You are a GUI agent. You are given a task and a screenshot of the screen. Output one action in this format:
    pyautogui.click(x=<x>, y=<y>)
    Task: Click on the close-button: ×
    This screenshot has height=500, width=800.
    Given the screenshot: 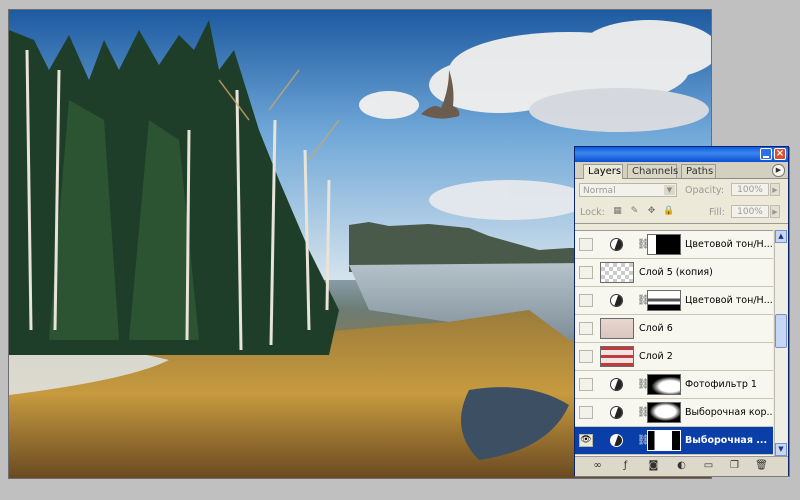 What is the action you would take?
    pyautogui.click(x=780, y=154)
    